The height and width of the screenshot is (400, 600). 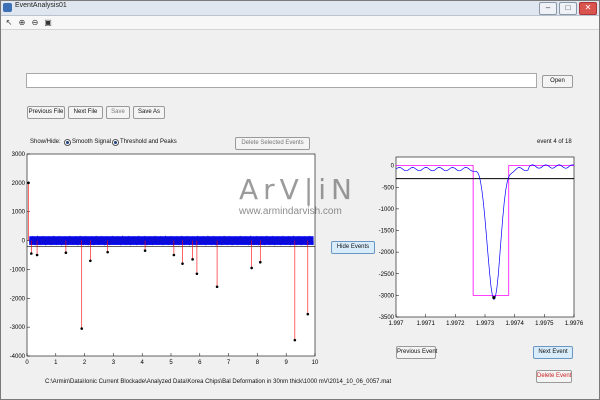 I want to click on y-tick-label: -2500, so click(x=387, y=275).